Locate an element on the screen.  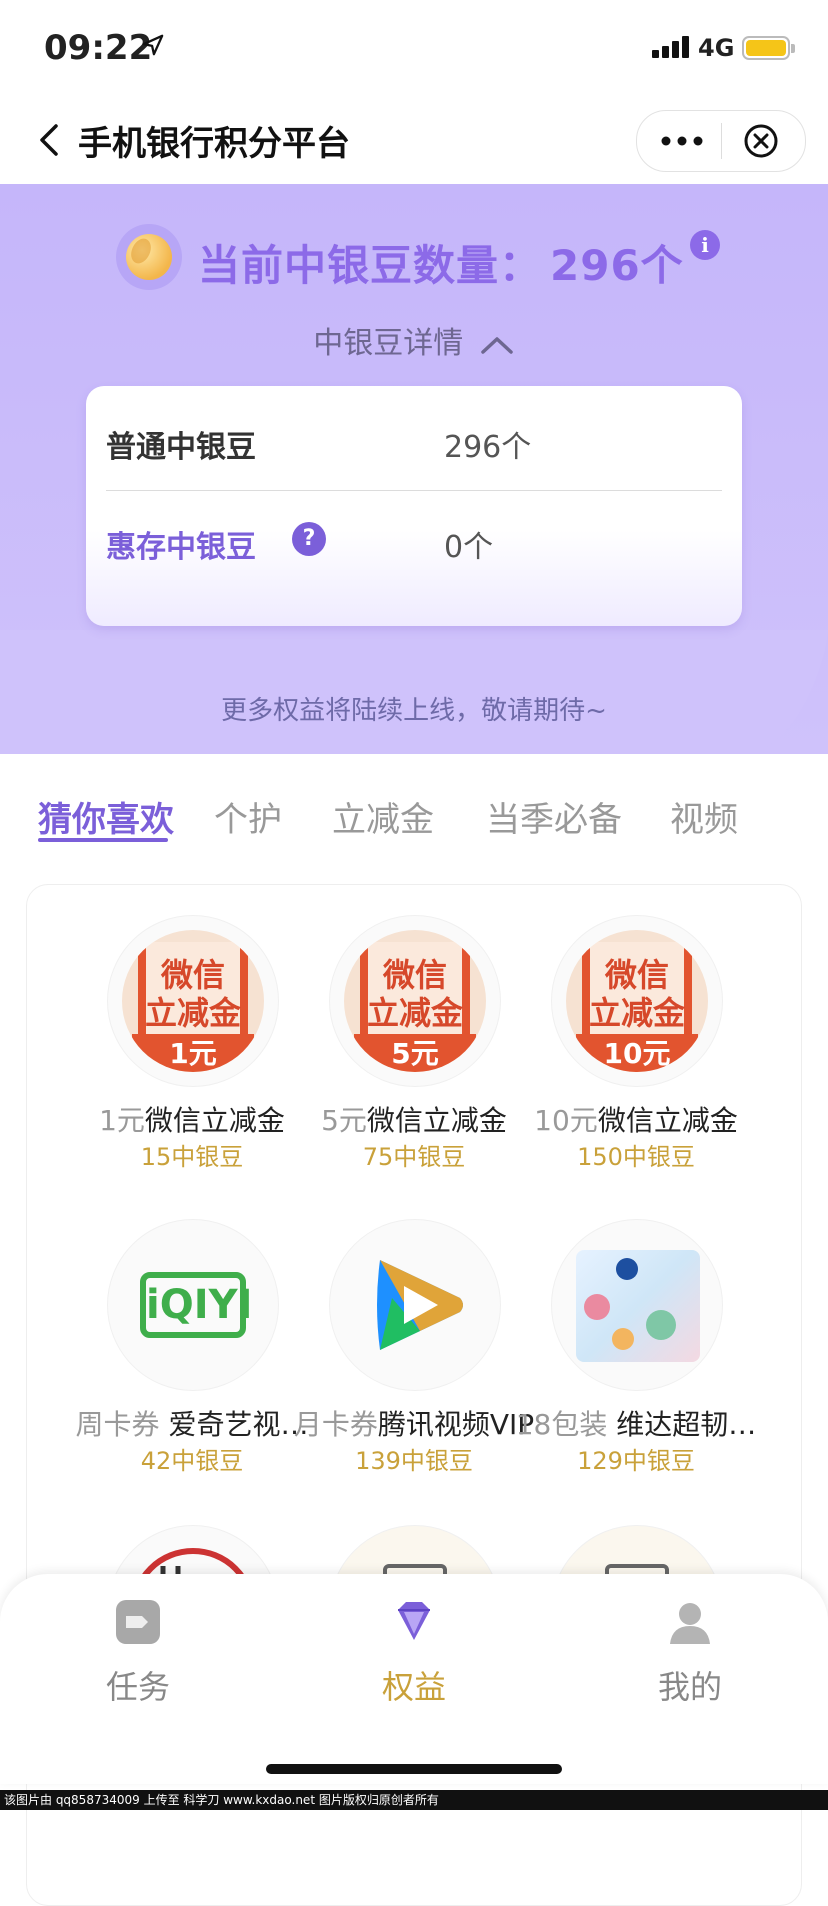
tabbar-label: 我的 is located at coordinates (689, 1687).